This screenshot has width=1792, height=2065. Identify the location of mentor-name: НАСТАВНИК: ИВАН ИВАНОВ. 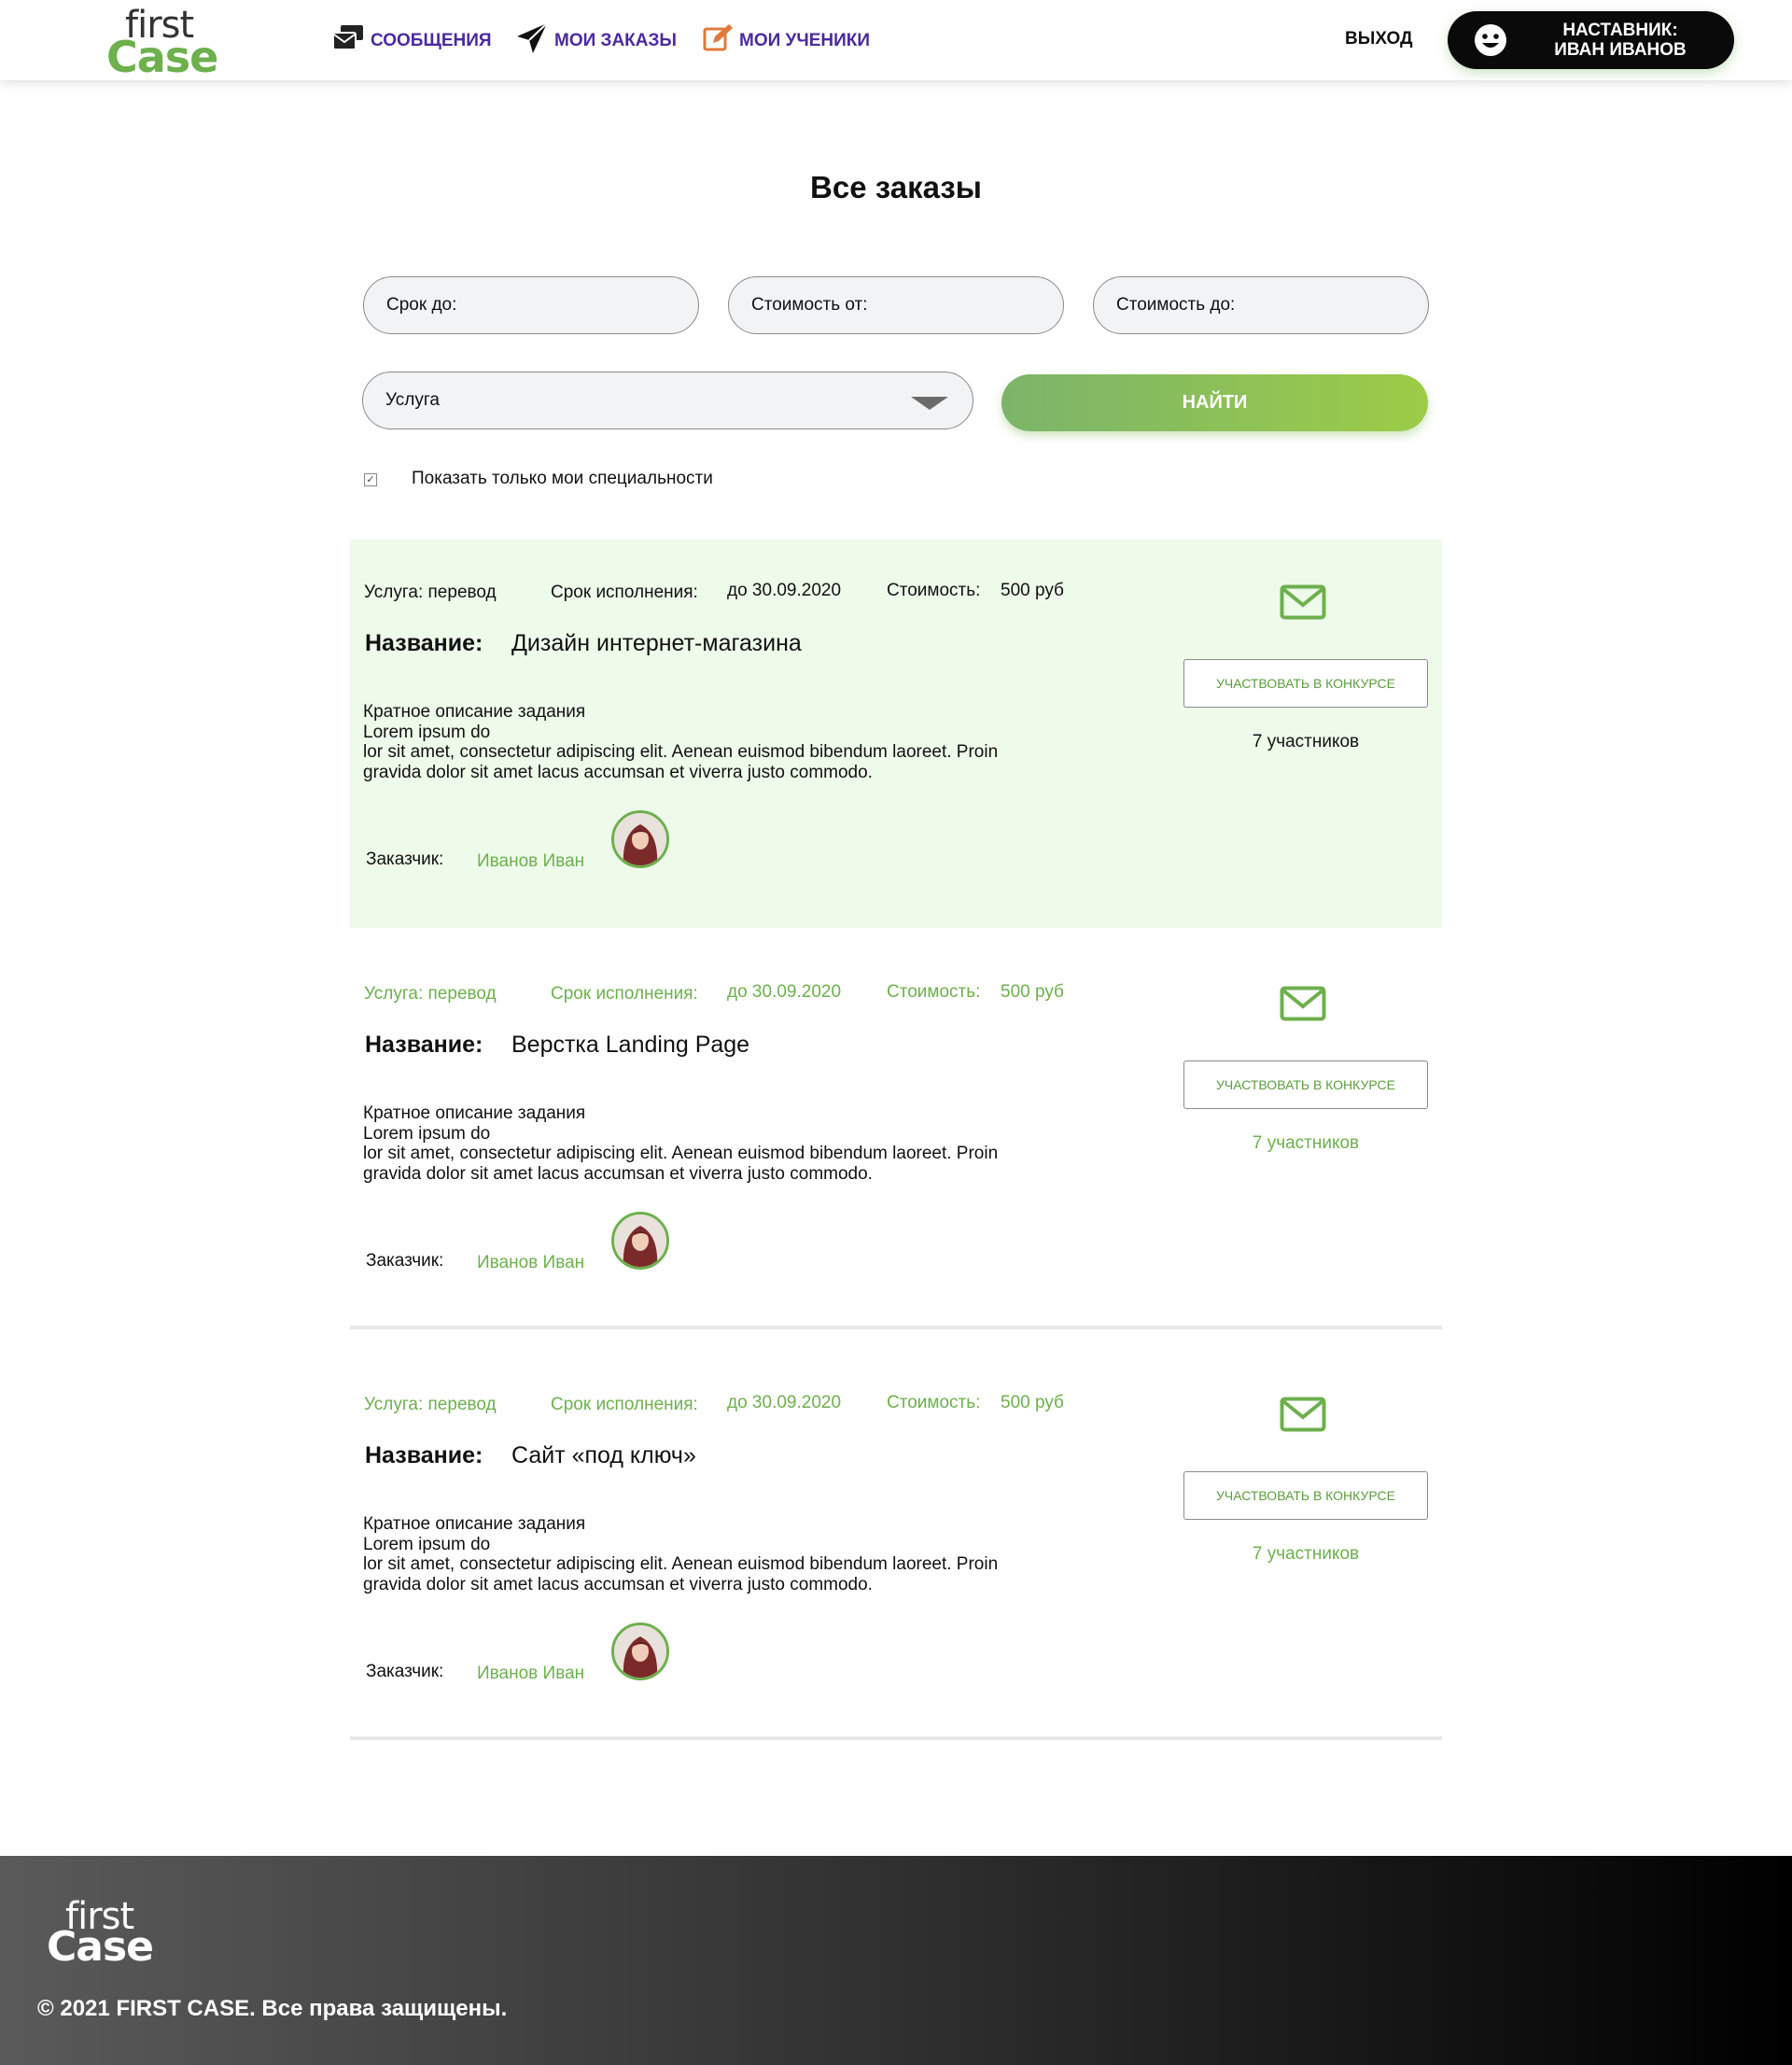
(1620, 40).